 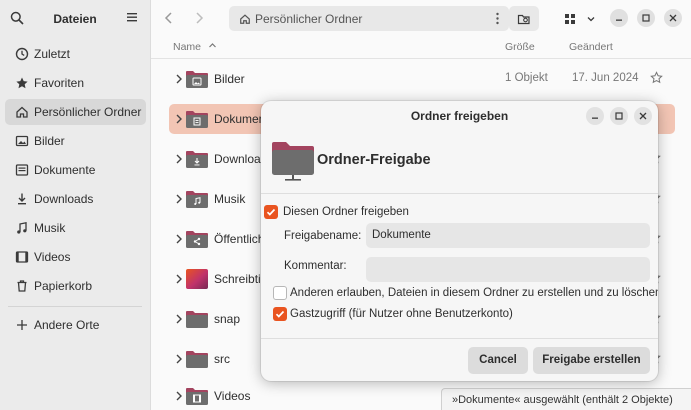 I want to click on create-share-button: Freigabe erstellen, so click(x=591, y=360).